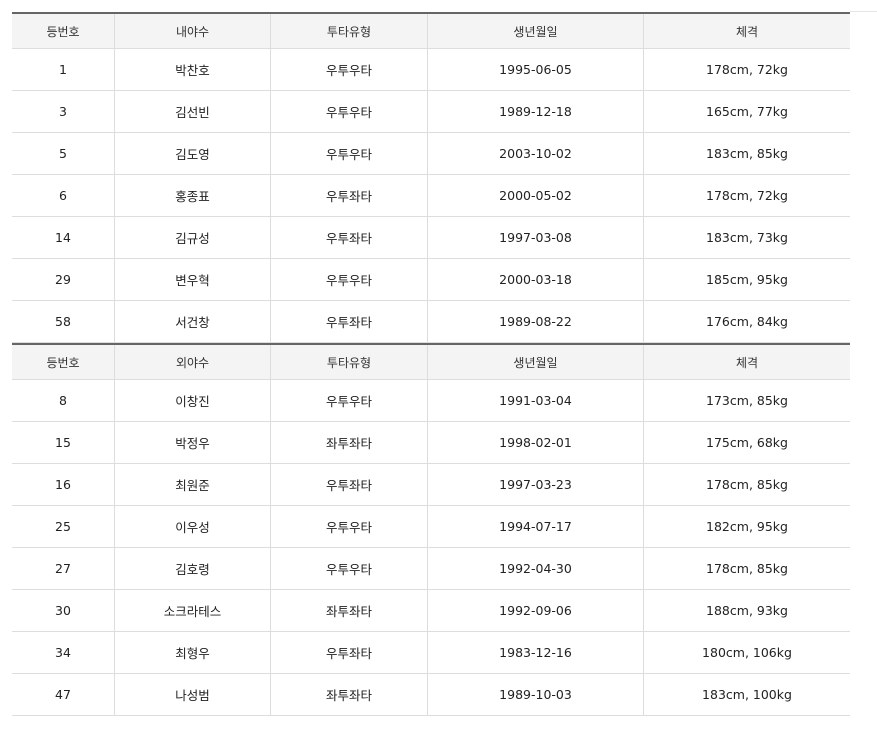  What do you see at coordinates (63, 153) in the screenshot?
I see `cell-number: 5` at bounding box center [63, 153].